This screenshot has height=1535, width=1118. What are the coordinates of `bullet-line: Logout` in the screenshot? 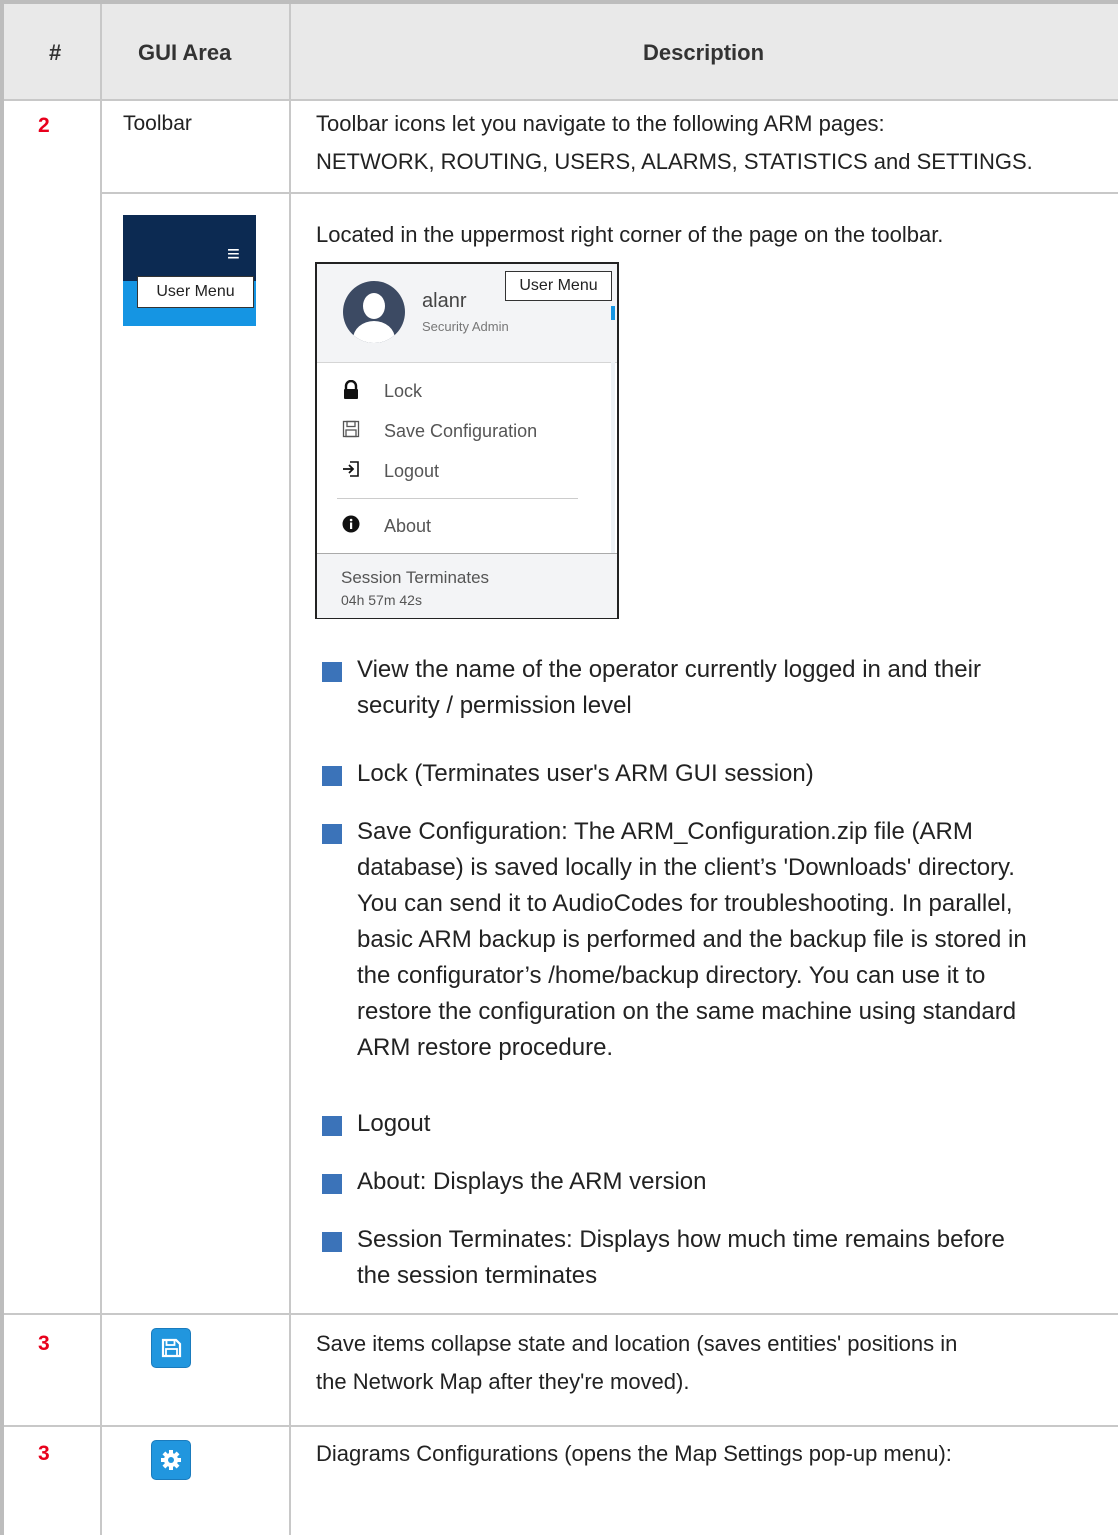 It's located at (394, 1123).